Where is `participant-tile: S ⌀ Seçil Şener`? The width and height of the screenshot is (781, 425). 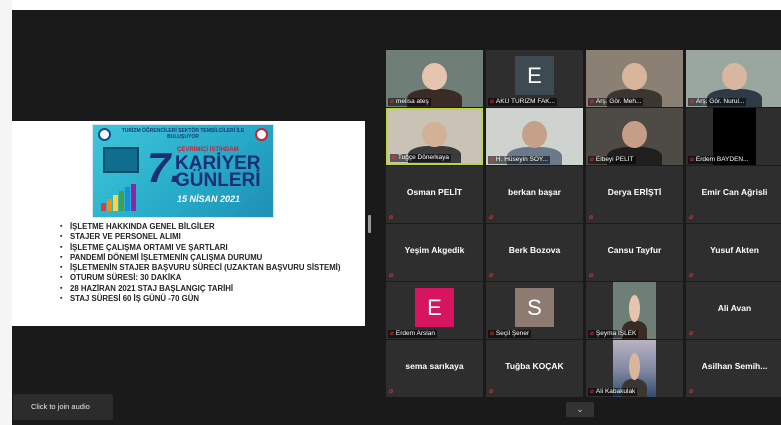
participant-tile: S ⌀ Seçil Şener is located at coordinates (534, 310).